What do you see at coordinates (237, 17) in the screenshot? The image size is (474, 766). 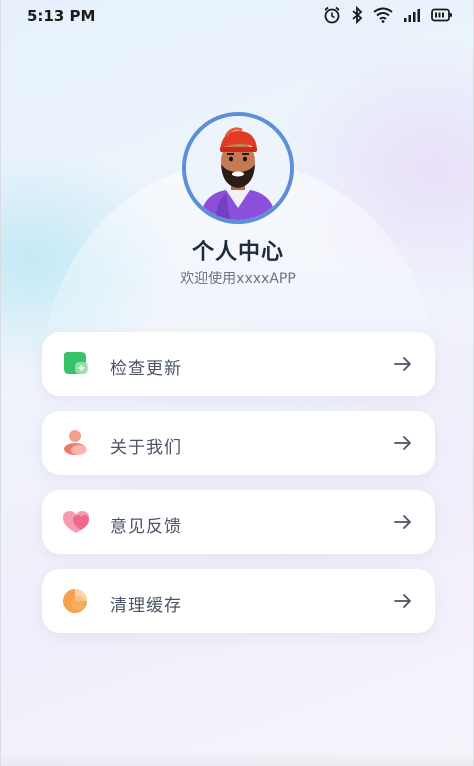 I see `status-bar: 5:13 PM` at bounding box center [237, 17].